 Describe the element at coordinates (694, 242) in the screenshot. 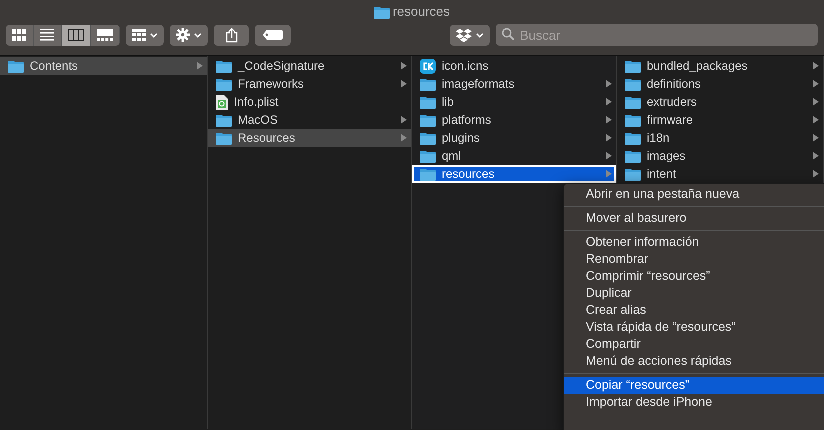

I see `menu-item: Obtener información` at that location.